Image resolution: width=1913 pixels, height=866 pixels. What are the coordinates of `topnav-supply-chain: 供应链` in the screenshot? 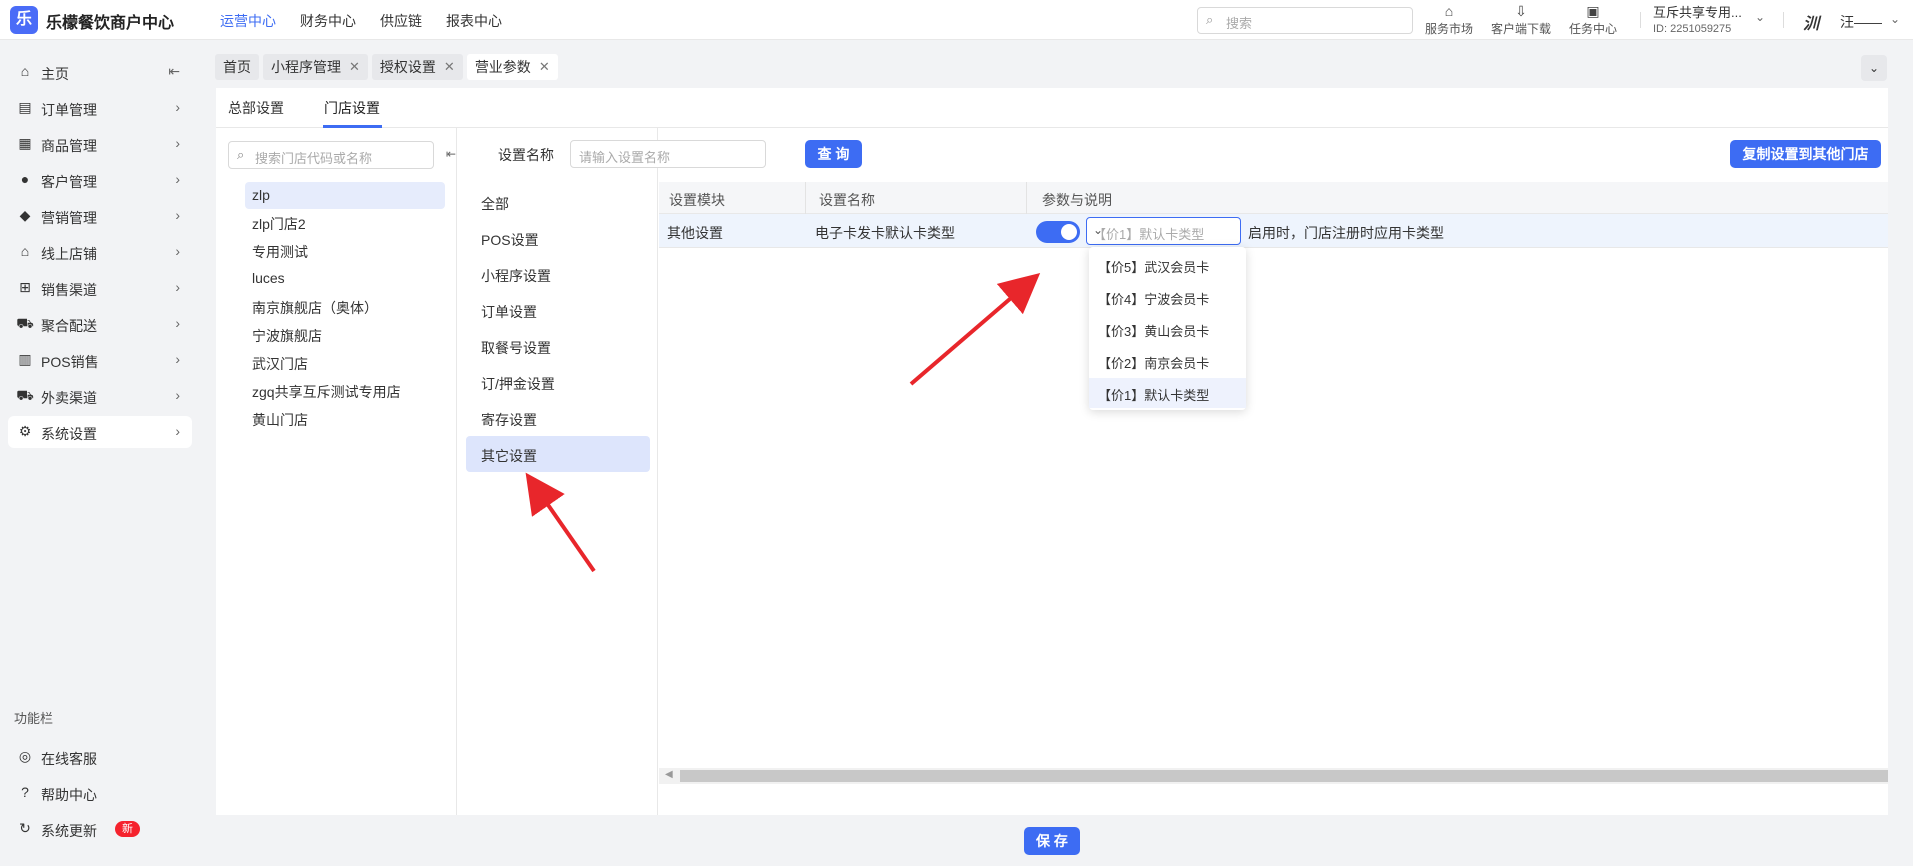 It's located at (401, 21).